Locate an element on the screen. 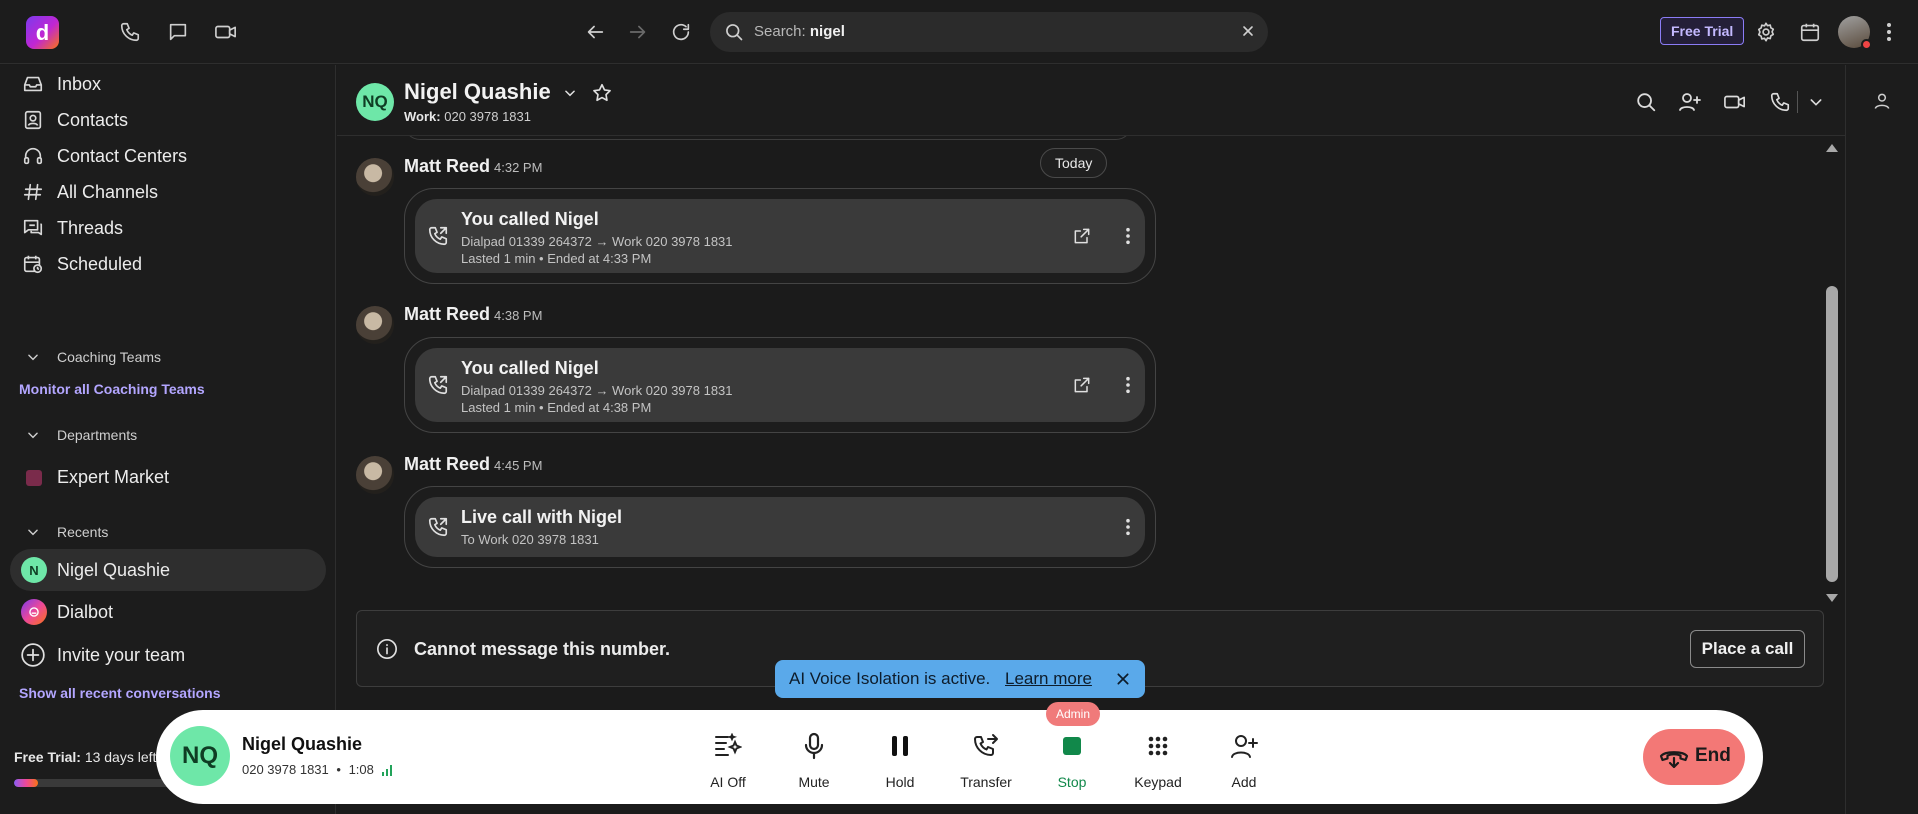 This screenshot has width=1918, height=814. sidebar-item-all-channels: All Channels is located at coordinates (168, 192).